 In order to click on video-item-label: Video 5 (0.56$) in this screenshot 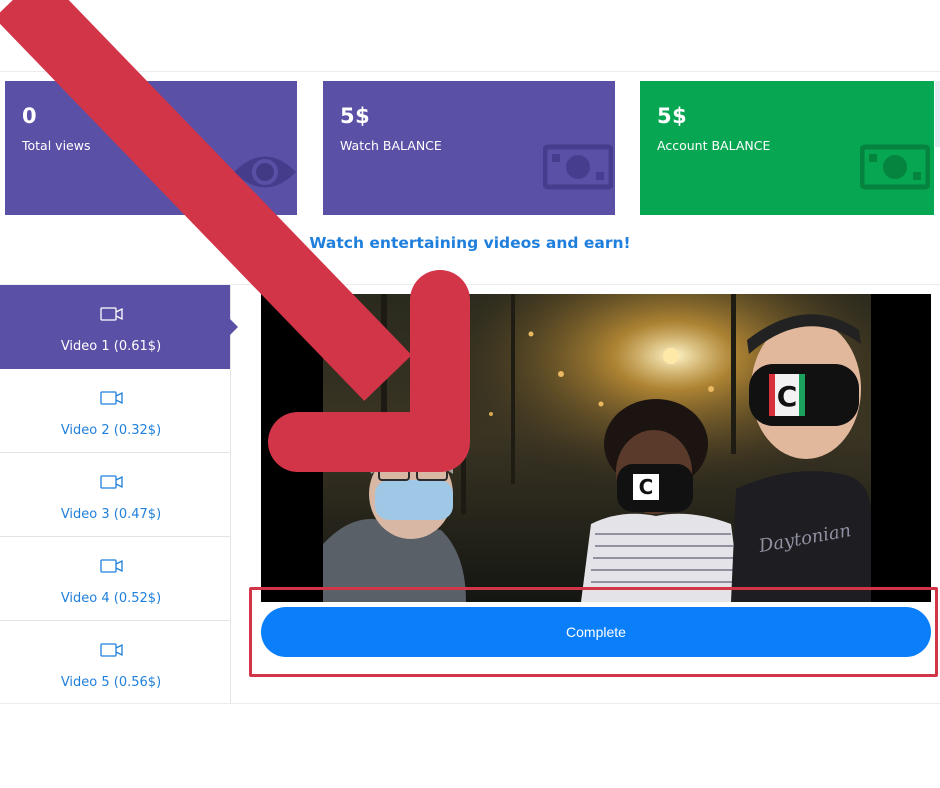, I will do `click(111, 682)`.